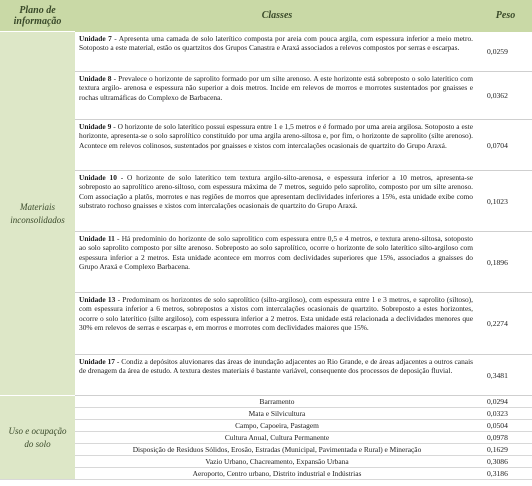 This screenshot has height=486, width=532. I want to click on unit-title: Unidade 8, so click(95, 78).